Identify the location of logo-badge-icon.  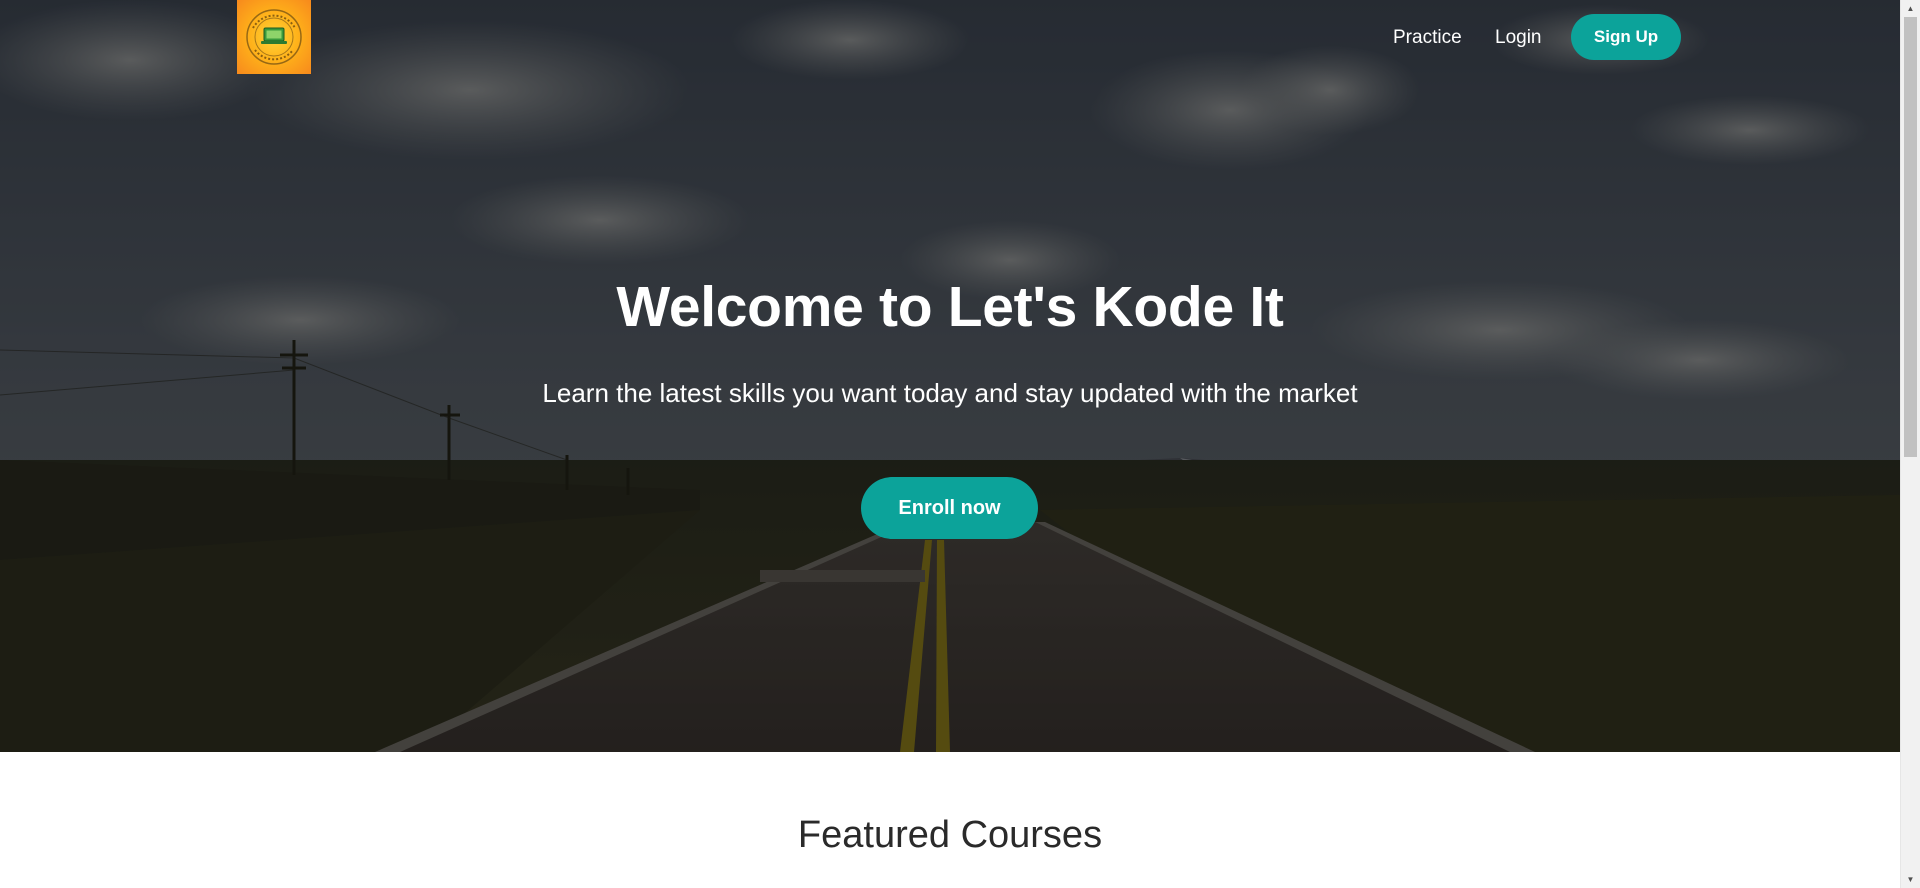
(274, 37).